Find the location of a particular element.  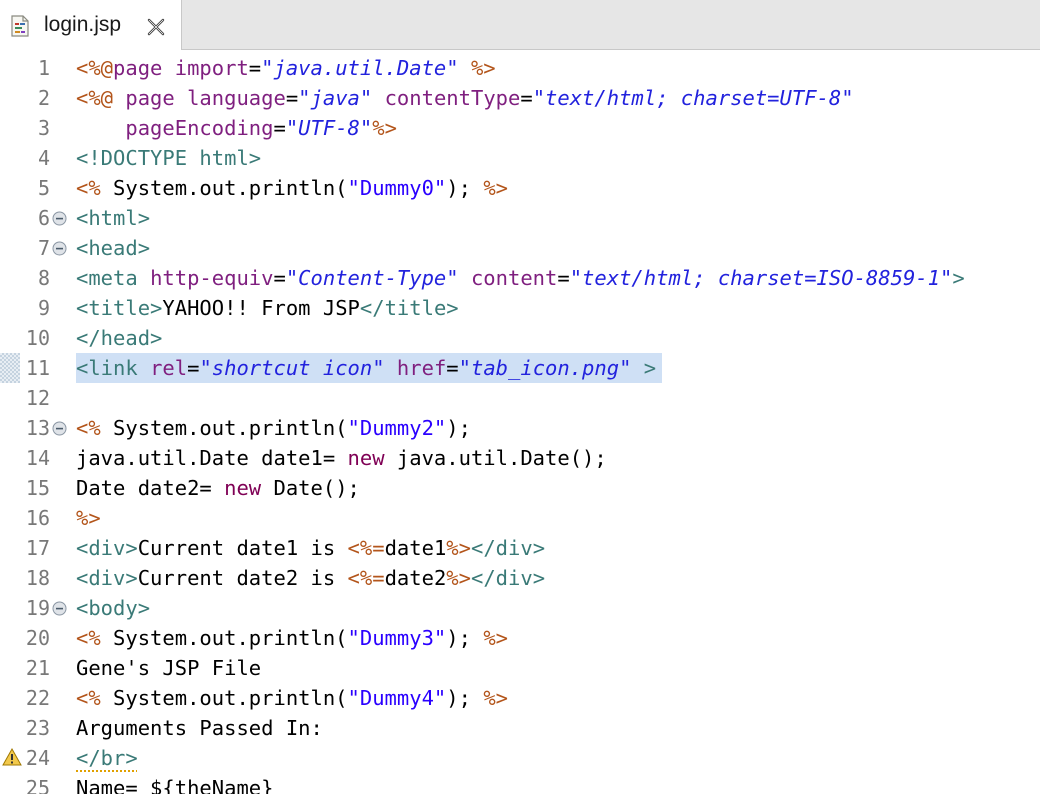

code-text: <!DOCTYPE html> is located at coordinates (168, 158).